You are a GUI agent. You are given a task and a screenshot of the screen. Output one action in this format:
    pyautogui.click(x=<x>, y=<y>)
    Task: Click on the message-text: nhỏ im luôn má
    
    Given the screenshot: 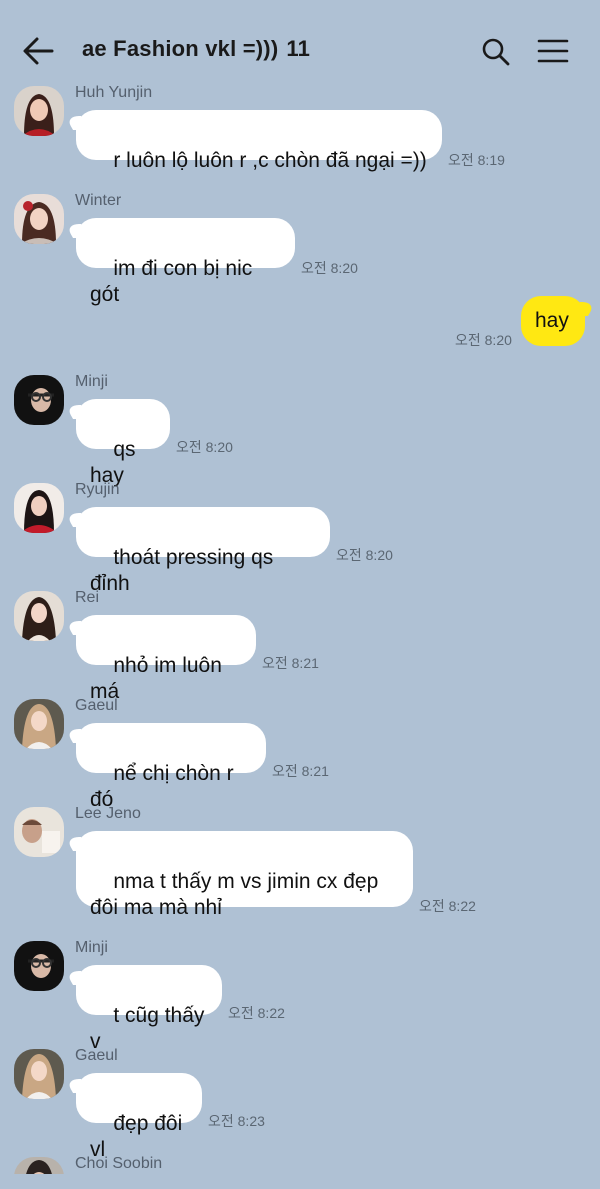 What is the action you would take?
    pyautogui.click(x=159, y=678)
    